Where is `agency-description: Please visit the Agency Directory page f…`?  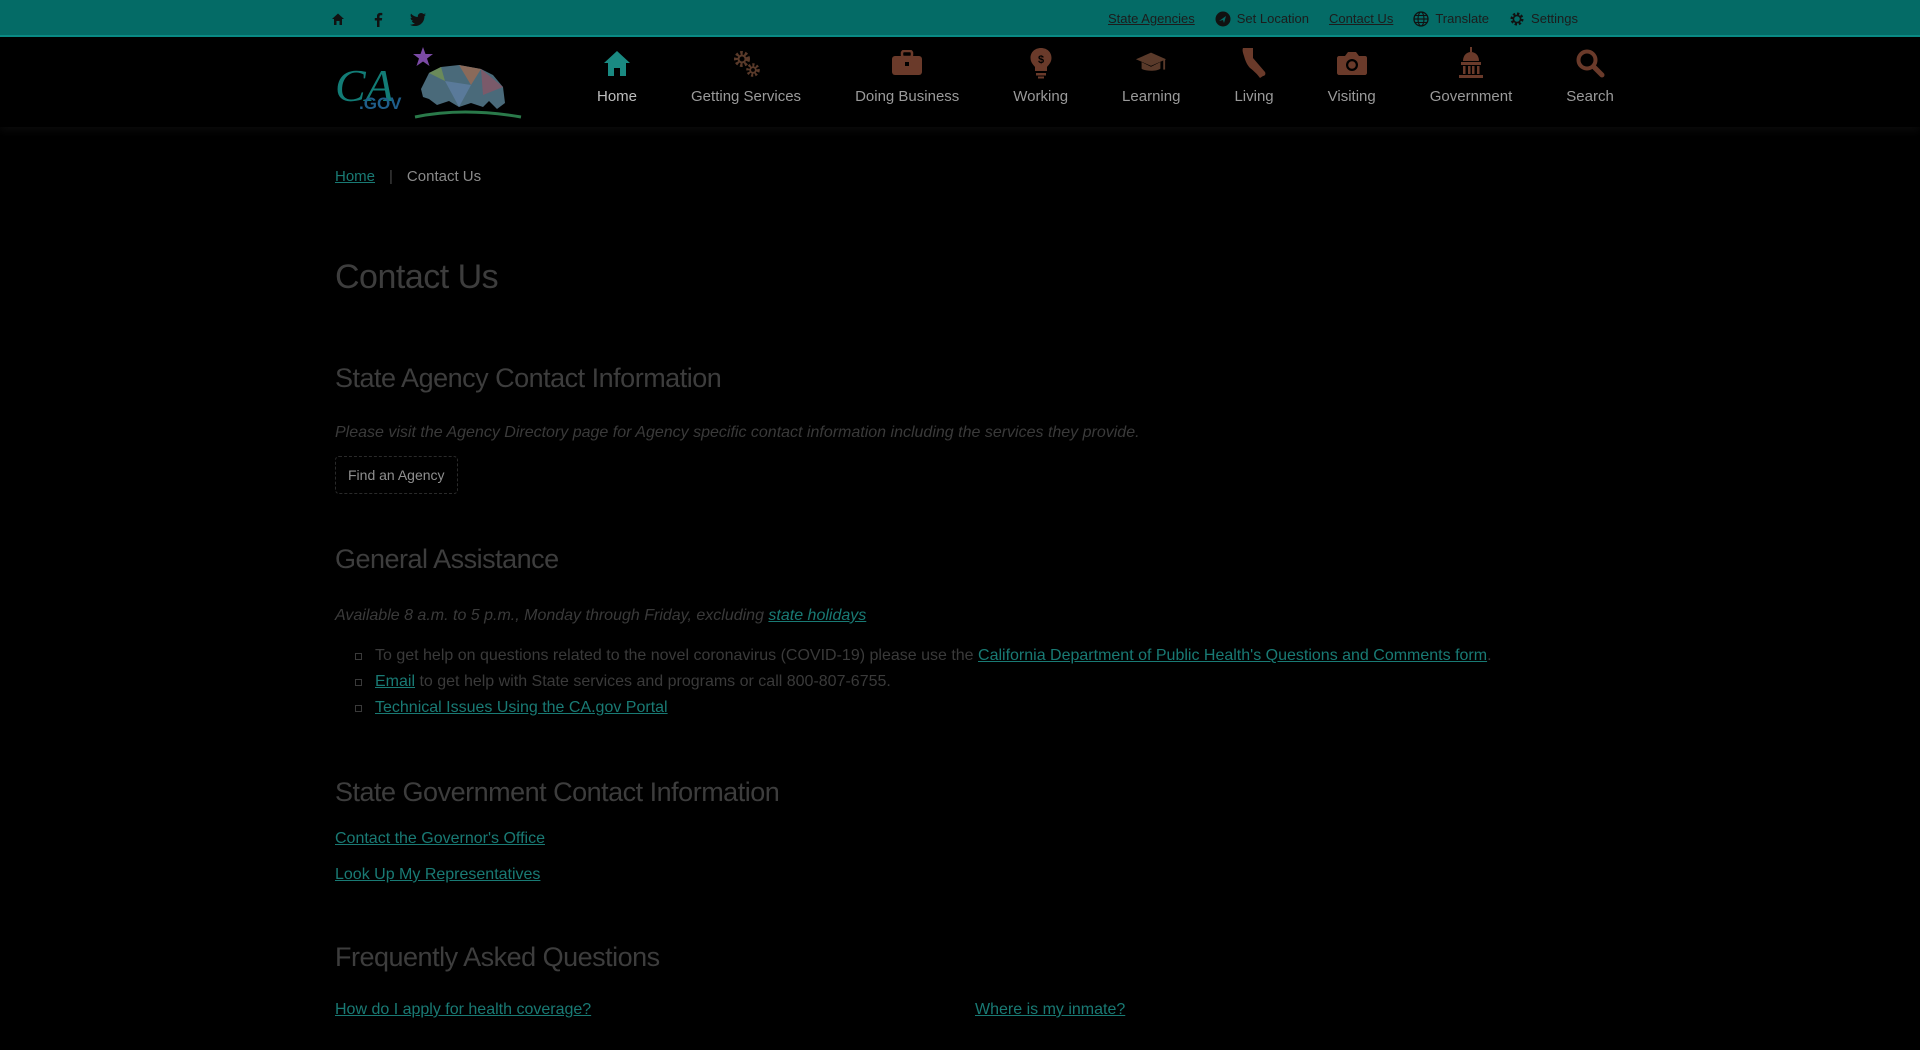
agency-description: Please visit the Agency Directory page f… is located at coordinates (737, 432).